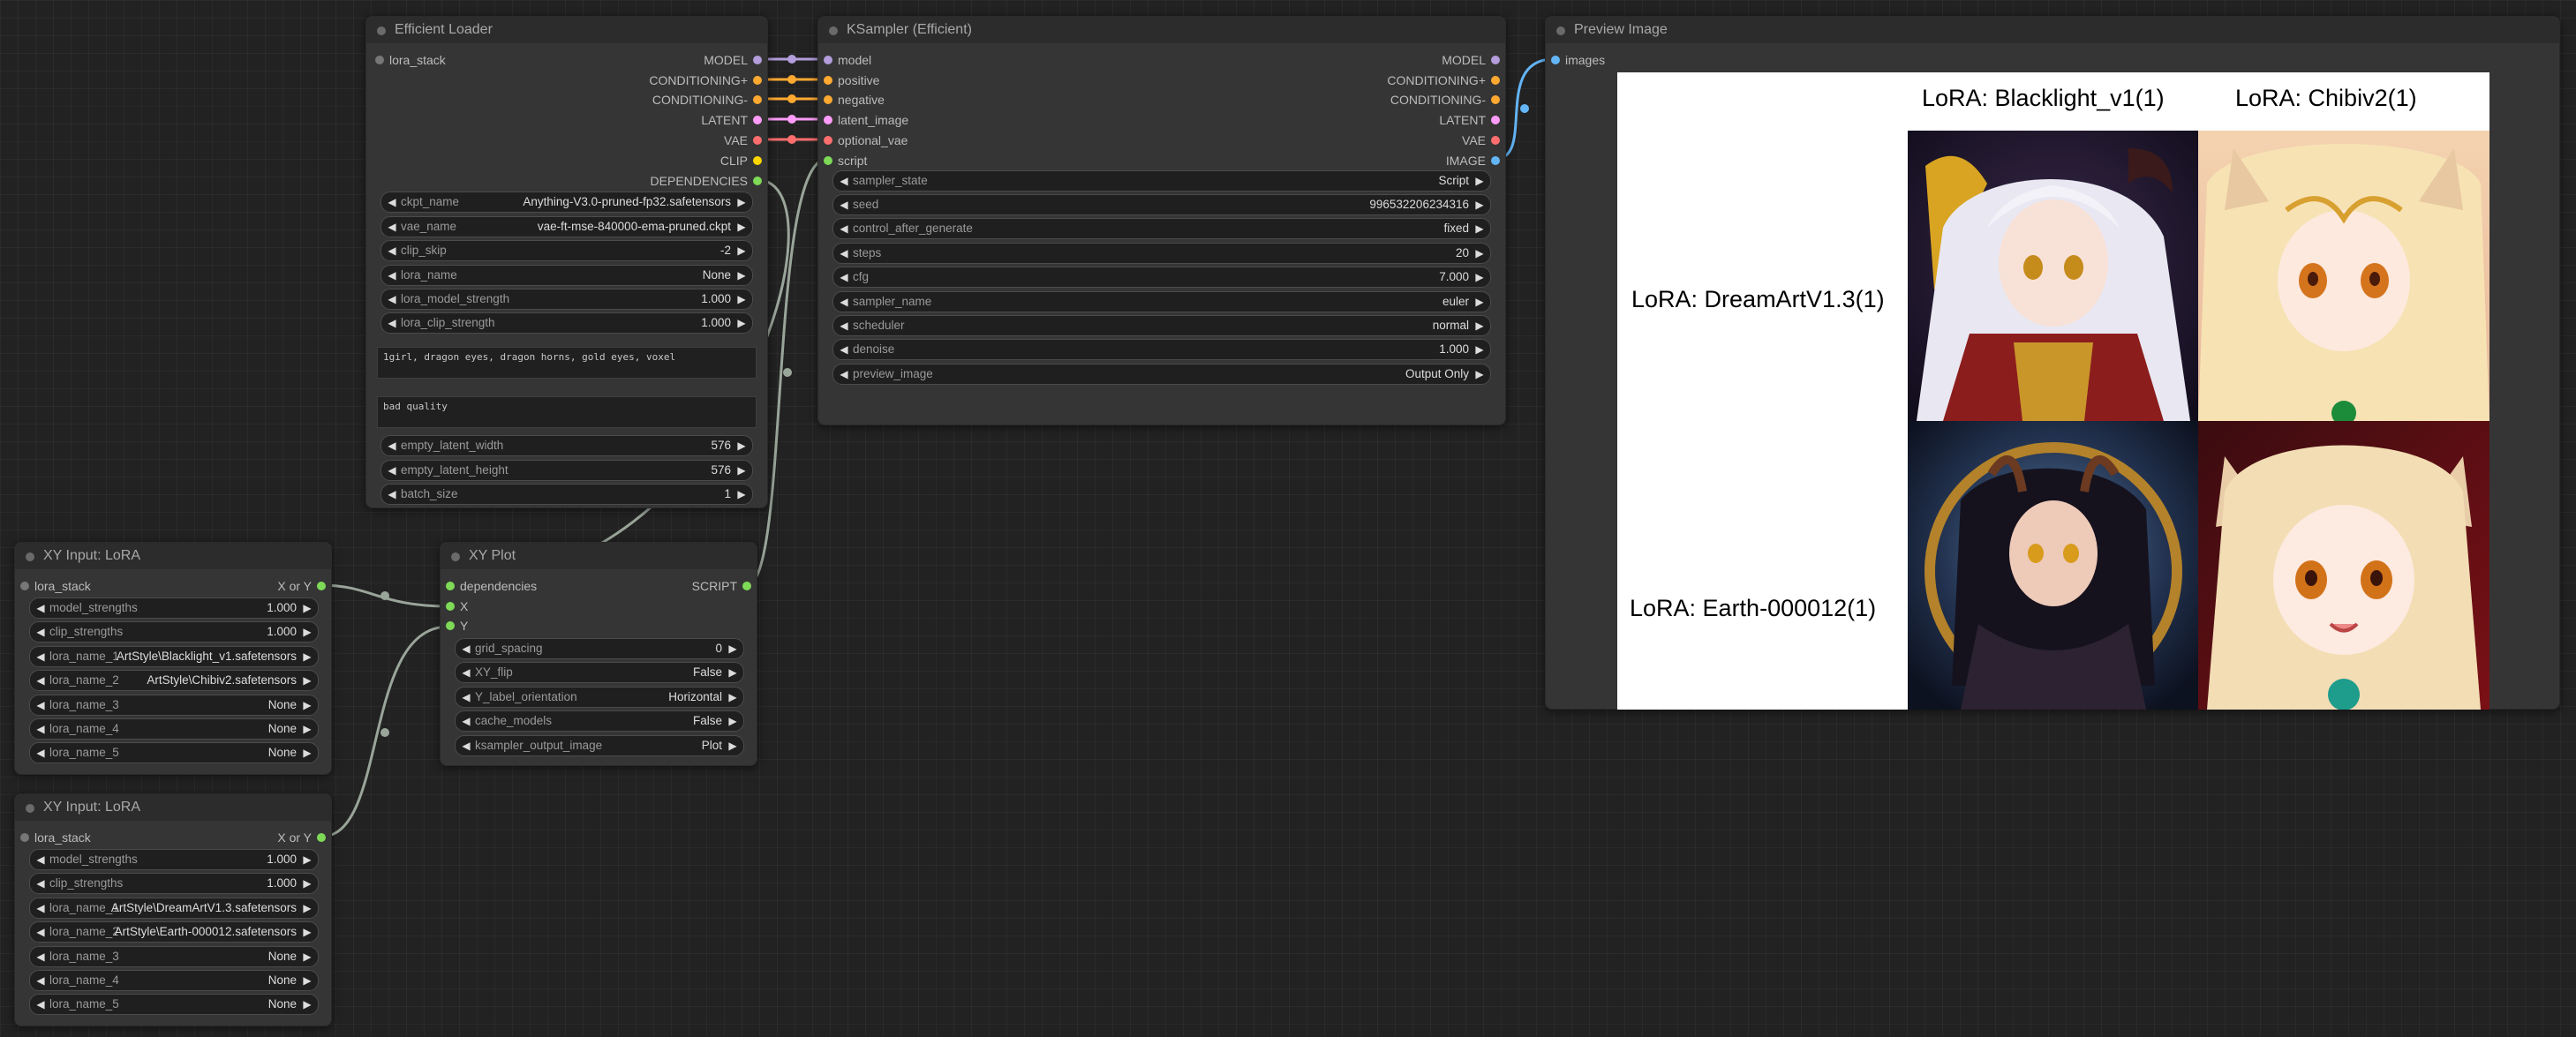 This screenshot has width=2576, height=1037. I want to click on node-title-bar: XY Plot, so click(599, 556).